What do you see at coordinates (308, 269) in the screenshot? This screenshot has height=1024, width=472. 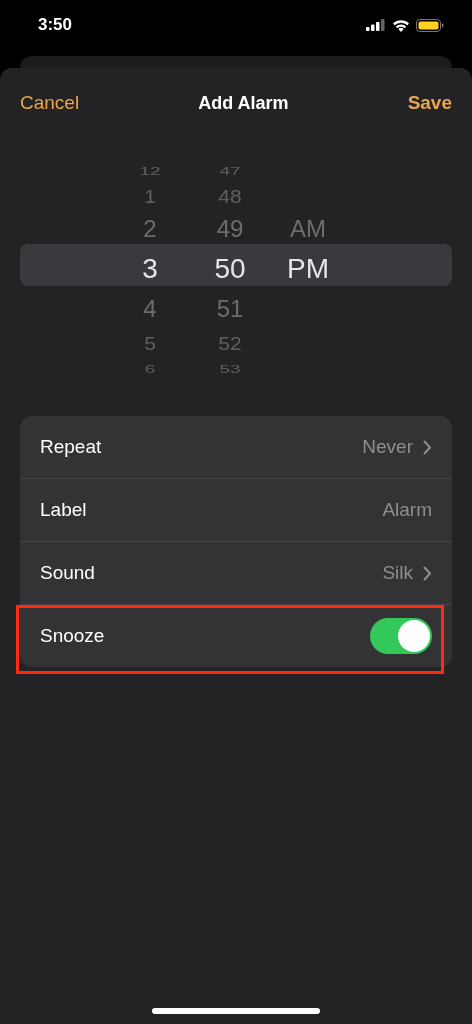 I see `picker-item: PM` at bounding box center [308, 269].